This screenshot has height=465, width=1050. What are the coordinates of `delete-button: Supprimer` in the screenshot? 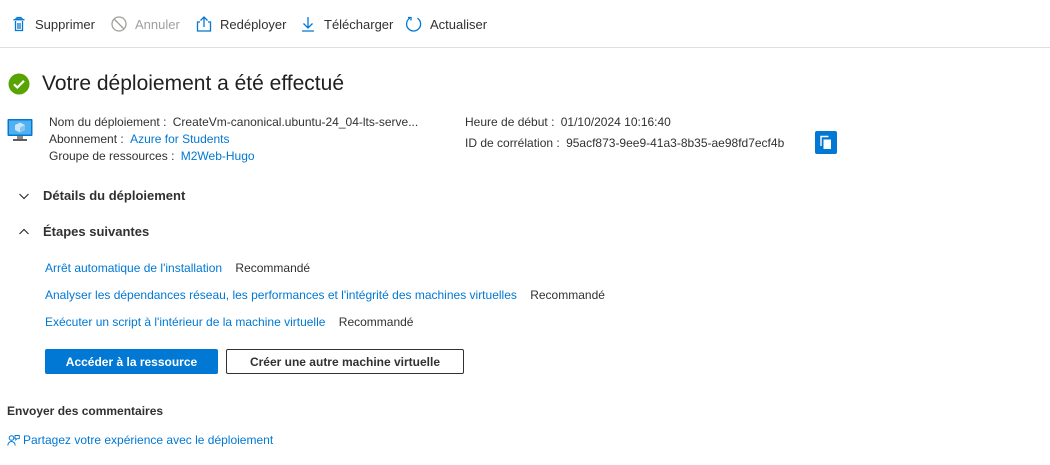 It's located at (52, 24).